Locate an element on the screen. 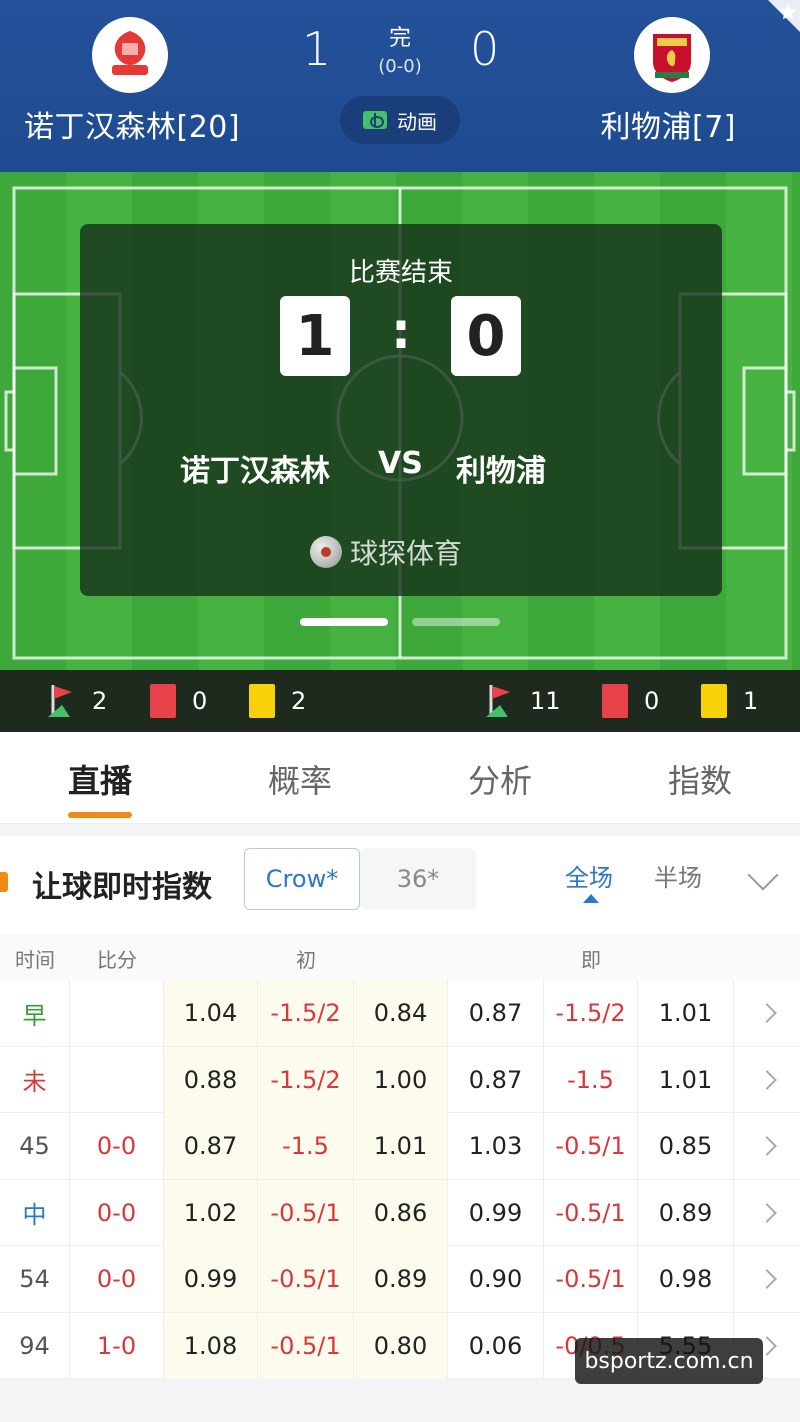 This screenshot has height=1422, width=800. initial-away-odds: 1.00 is located at coordinates (401, 1079).